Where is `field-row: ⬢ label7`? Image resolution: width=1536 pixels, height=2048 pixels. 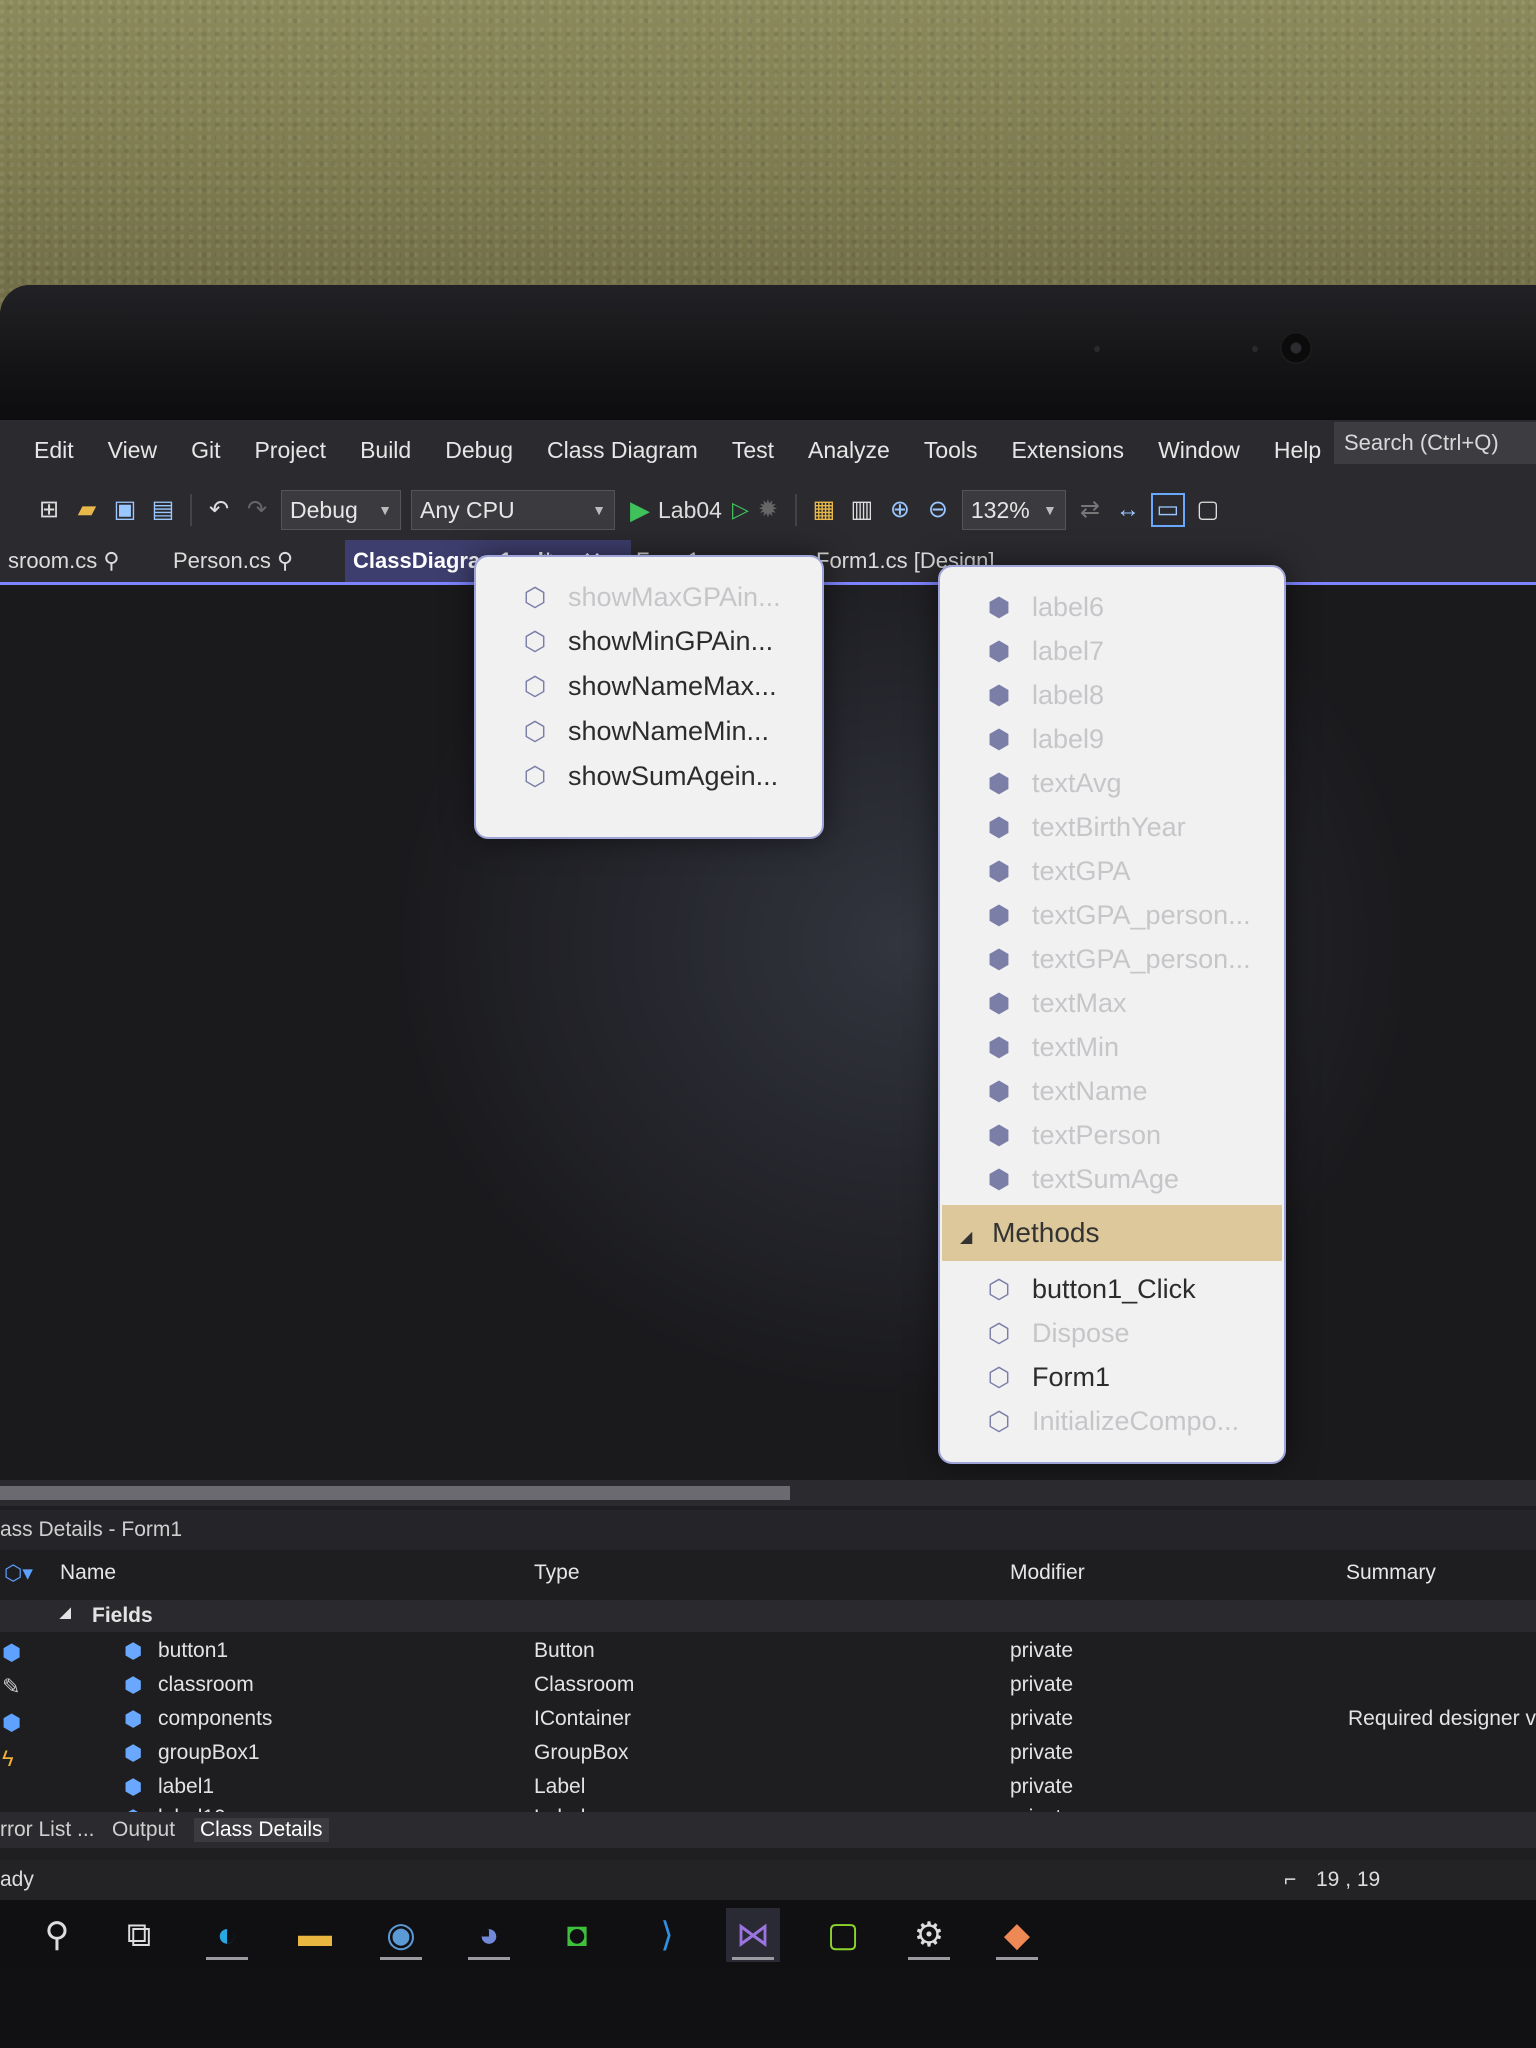
field-row: ⬢ label7 is located at coordinates (1043, 651).